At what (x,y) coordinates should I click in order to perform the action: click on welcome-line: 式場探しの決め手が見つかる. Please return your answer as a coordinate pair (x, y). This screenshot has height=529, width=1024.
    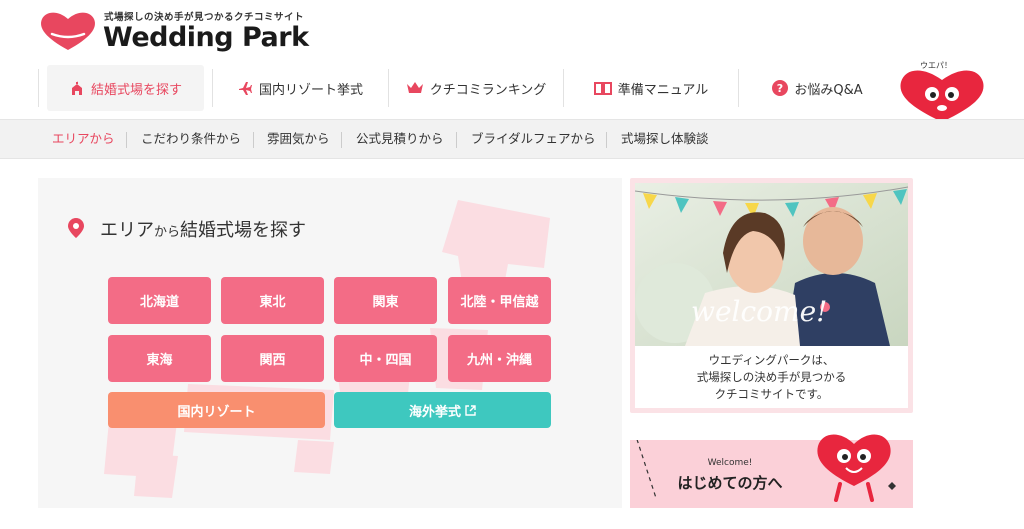
    Looking at the image, I should click on (771, 377).